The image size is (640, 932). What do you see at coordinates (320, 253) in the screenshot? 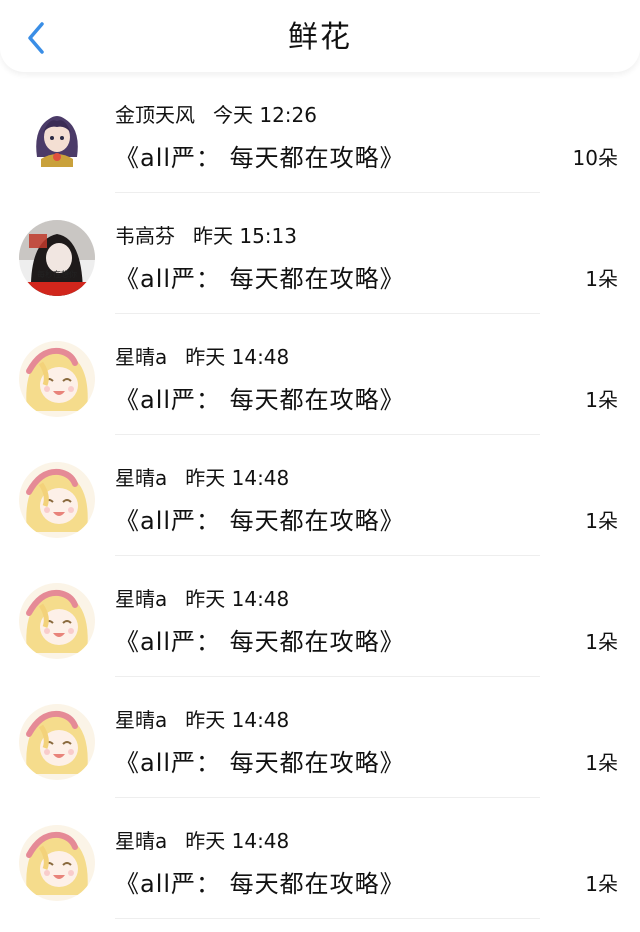
I see `list-item: 每秒在想你 韦高芬 昨天 15:13 《all严： 每天都在攻略》 1朵` at bounding box center [320, 253].